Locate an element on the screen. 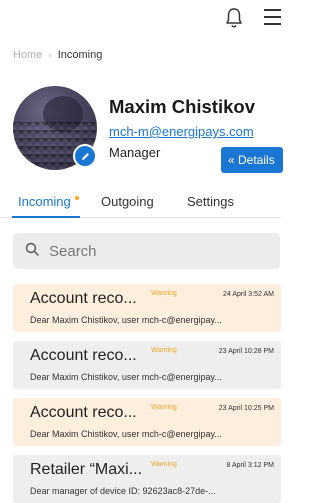 Image resolution: width=320 pixels, height=503 pixels. profile-email-link: mch-m@energipays.com is located at coordinates (181, 131).